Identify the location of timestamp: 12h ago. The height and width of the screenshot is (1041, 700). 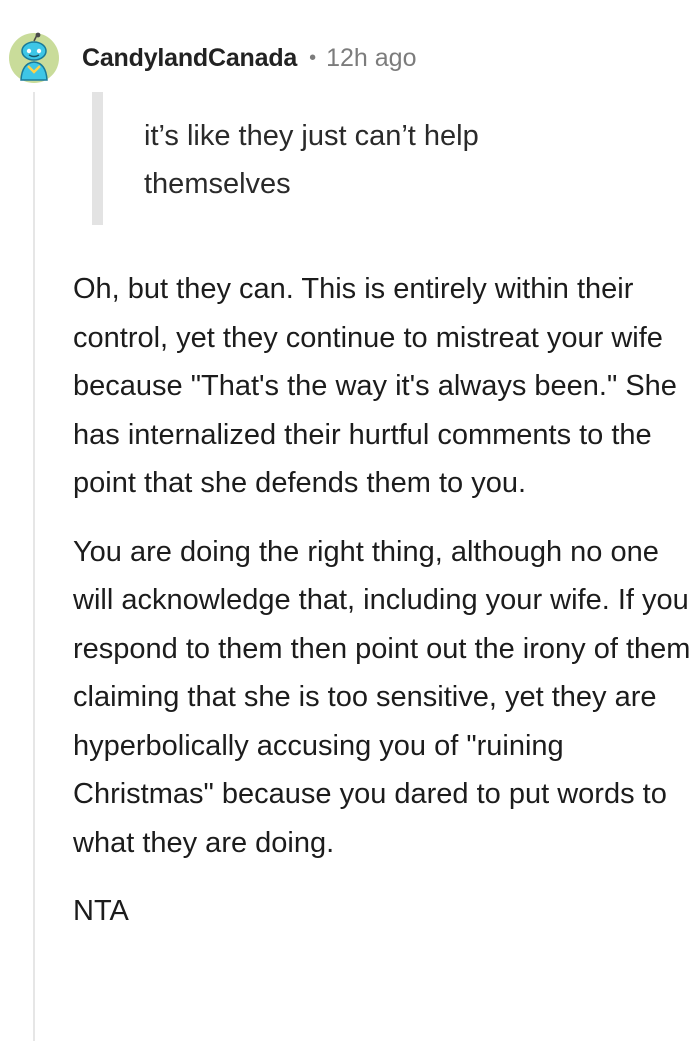
(371, 57).